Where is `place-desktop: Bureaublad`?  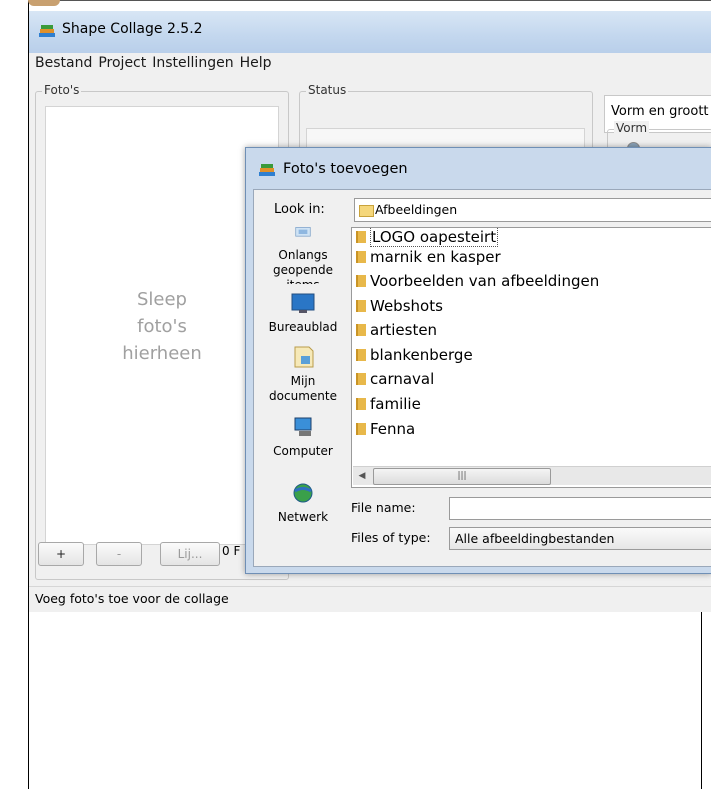 place-desktop: Bureaublad is located at coordinates (303, 313).